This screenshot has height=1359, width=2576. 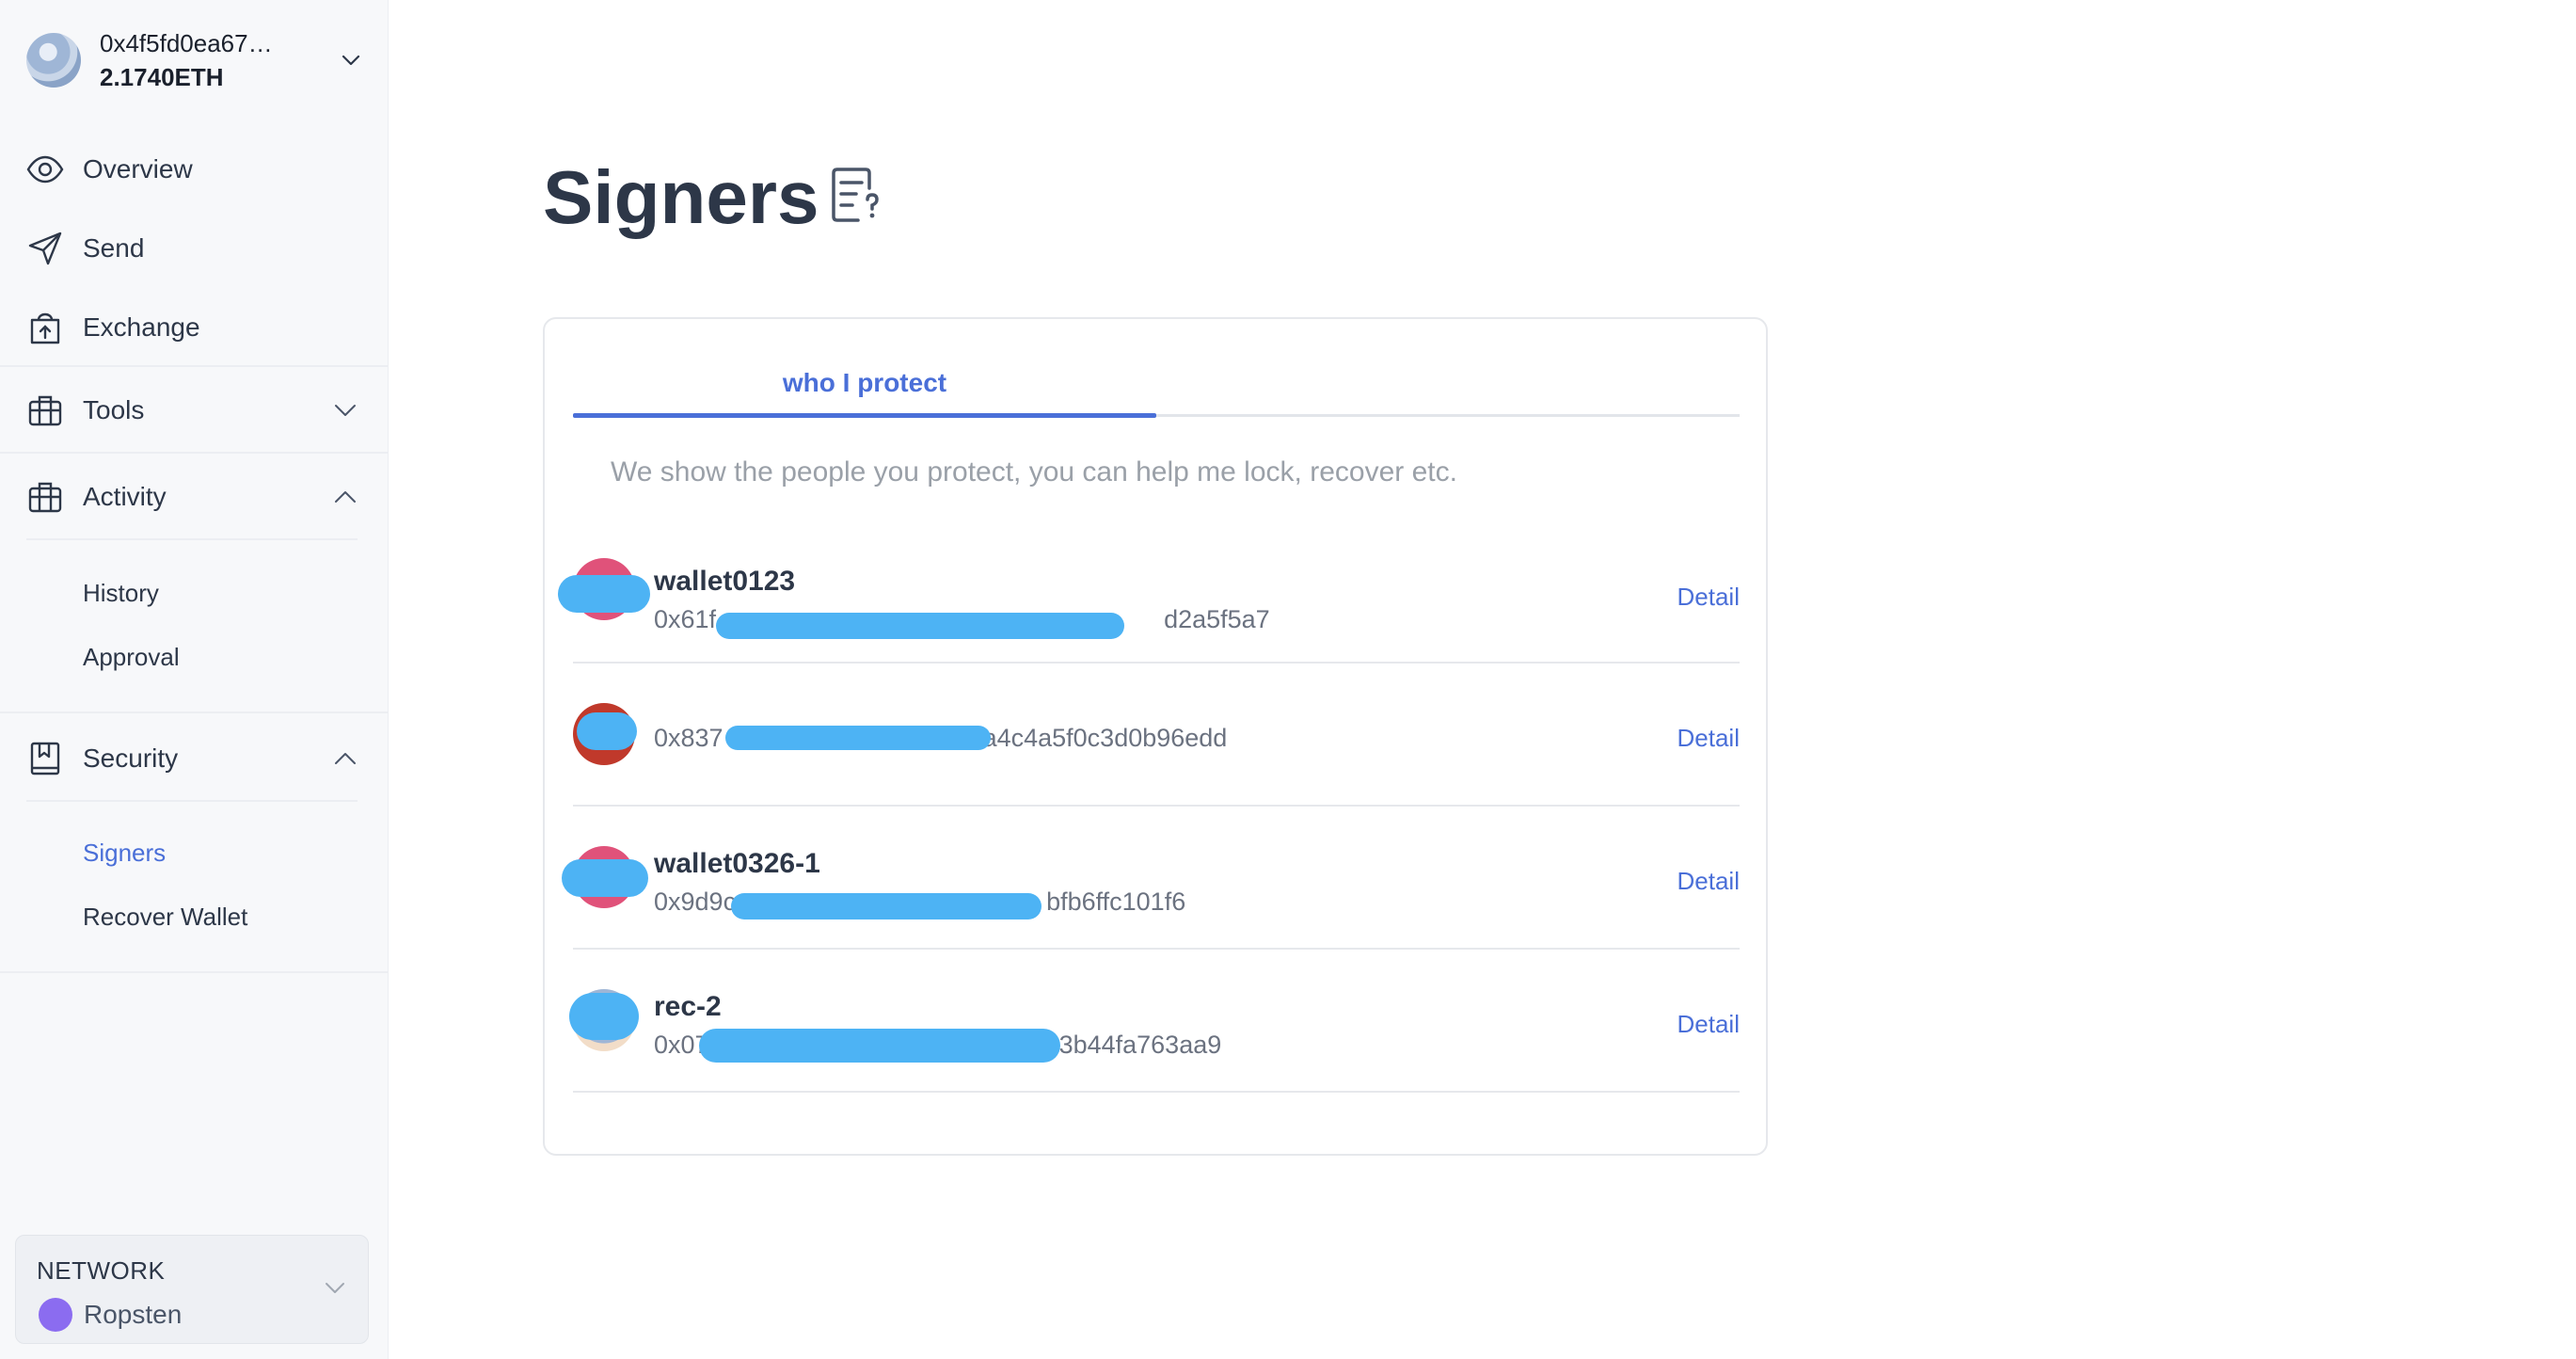 What do you see at coordinates (132, 657) in the screenshot?
I see `sidebar-subitem-approval: Approval` at bounding box center [132, 657].